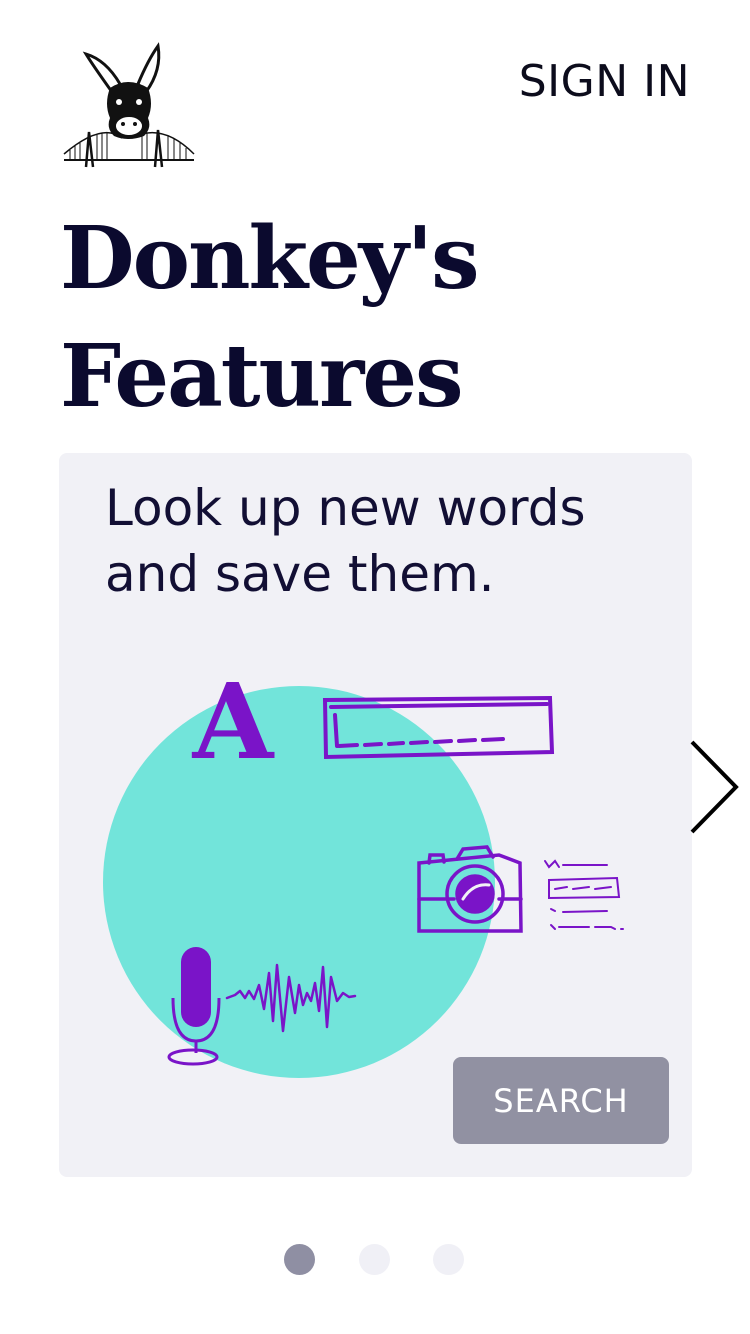  Describe the element at coordinates (561, 1100) in the screenshot. I see `search-button: SEARCH` at that location.